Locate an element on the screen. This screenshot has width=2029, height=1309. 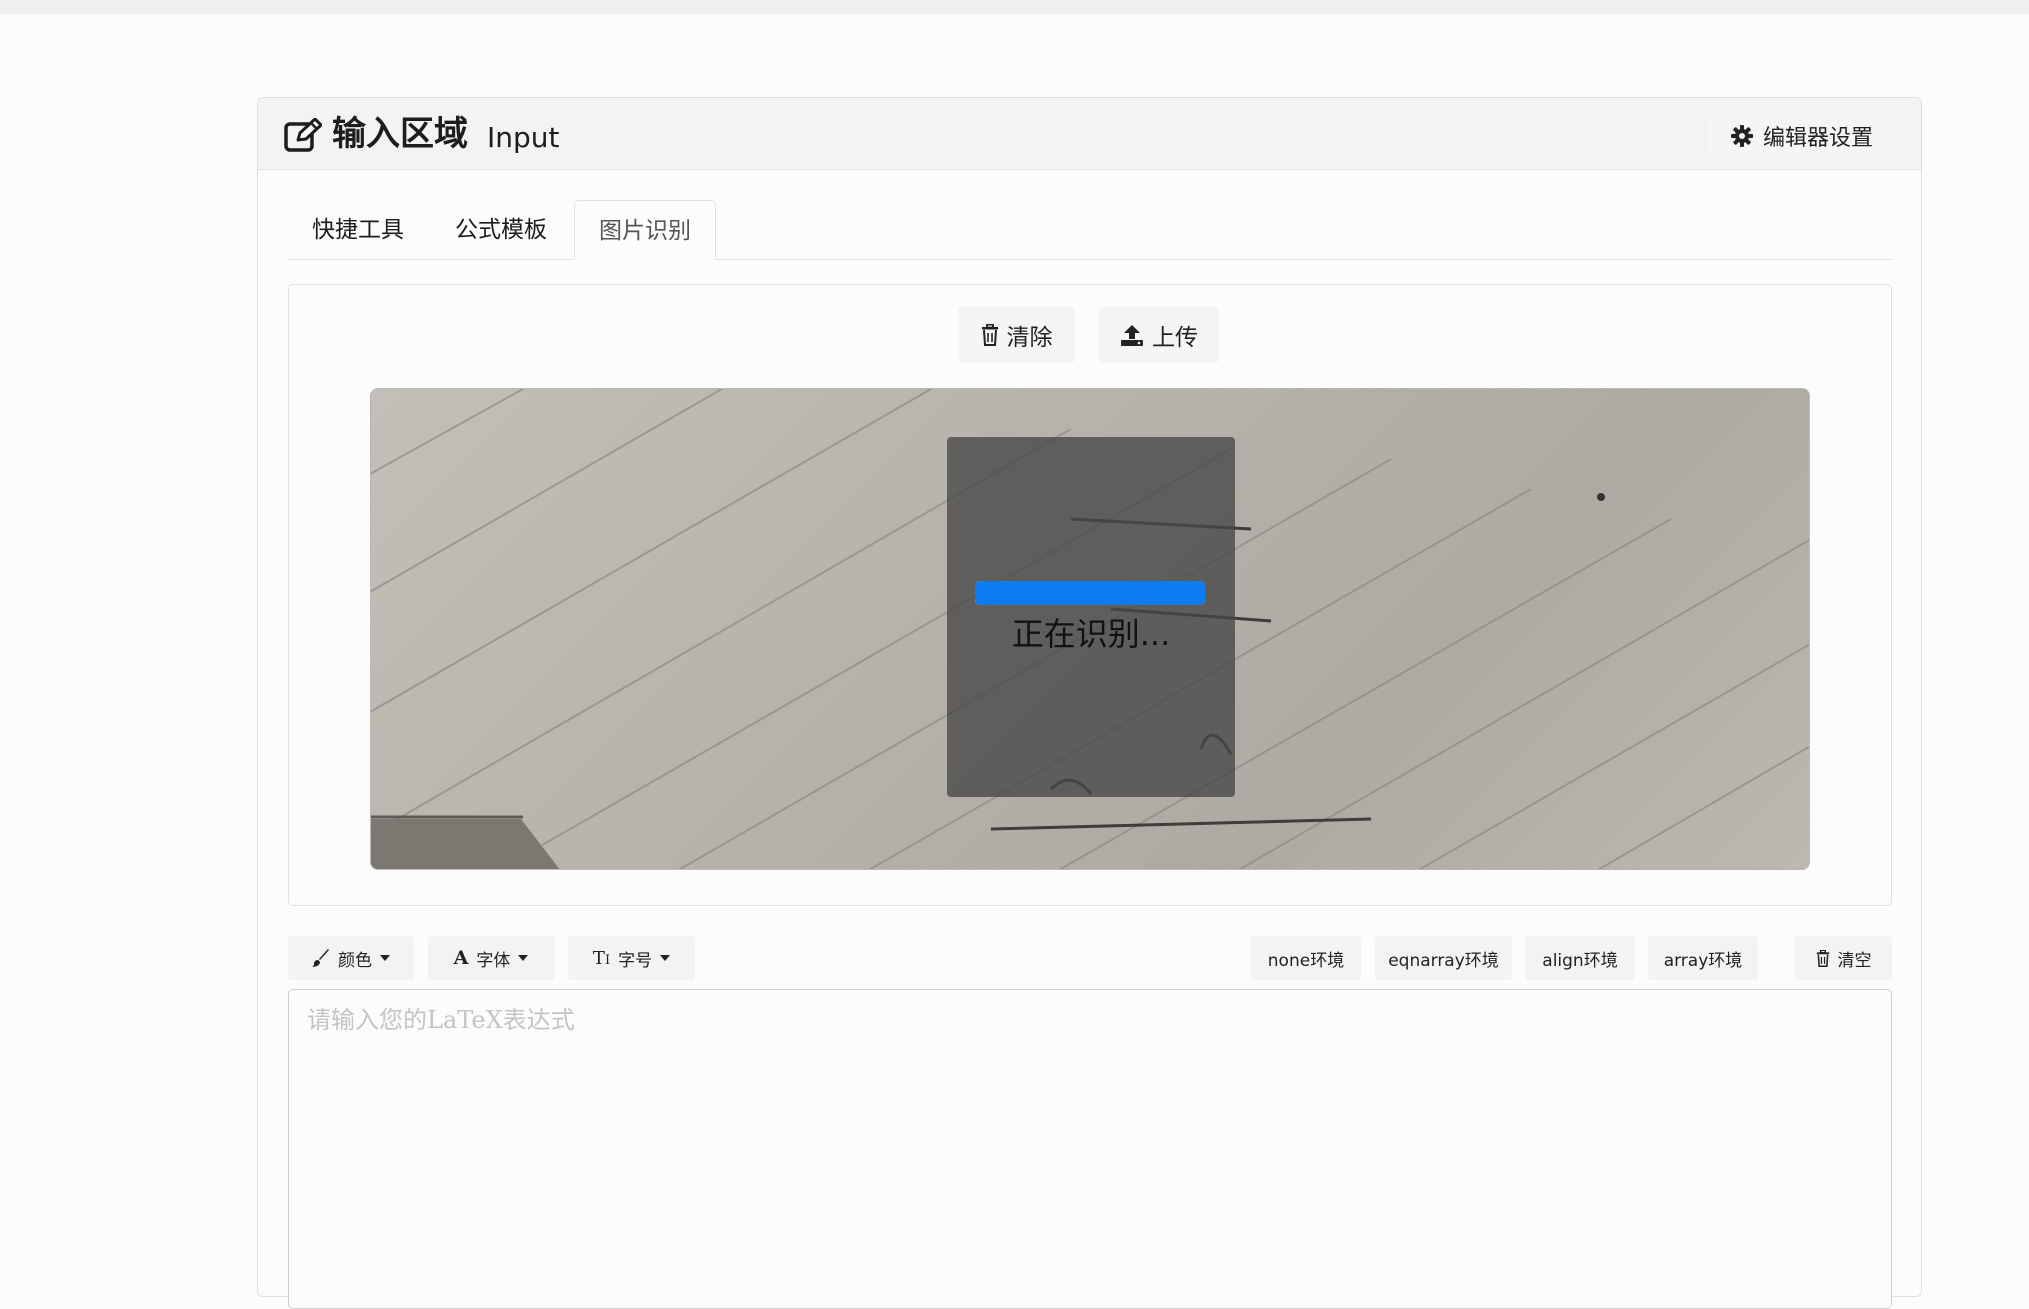
recognition-progress-bar is located at coordinates (1090, 593).